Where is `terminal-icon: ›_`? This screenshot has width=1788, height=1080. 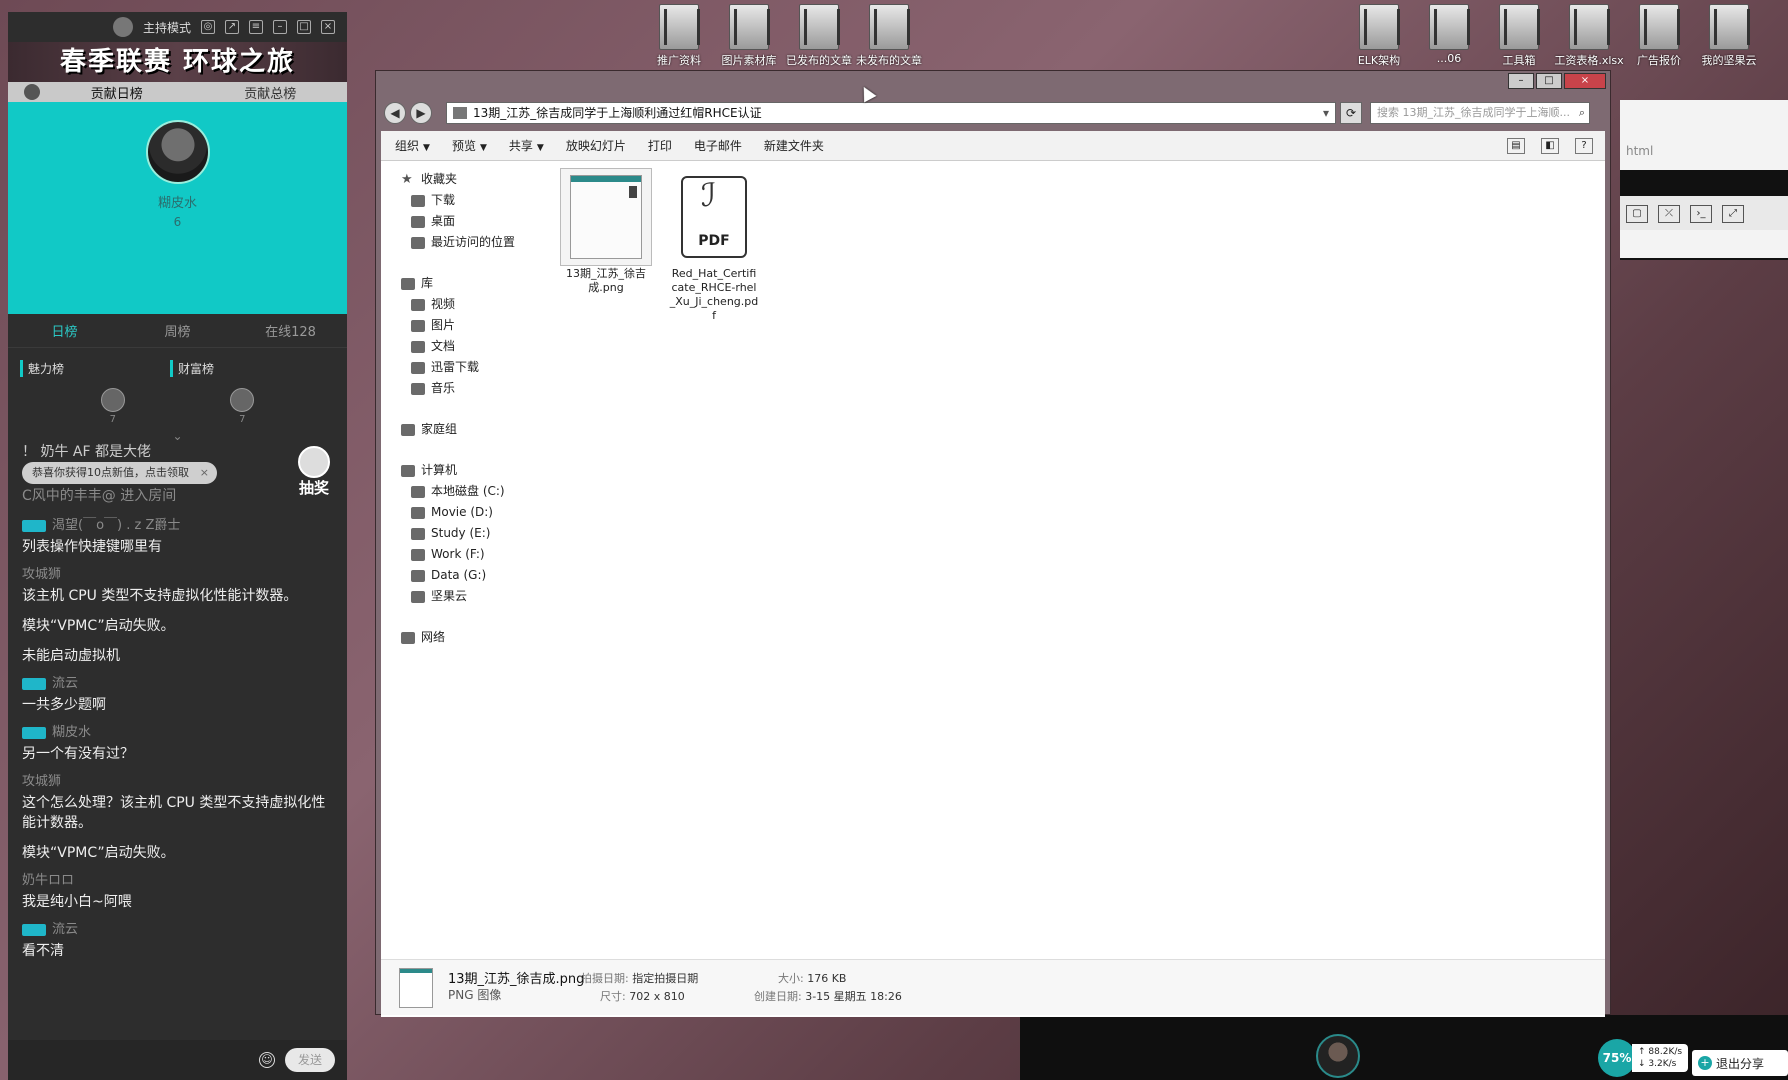
terminal-icon: ›_ is located at coordinates (1701, 214).